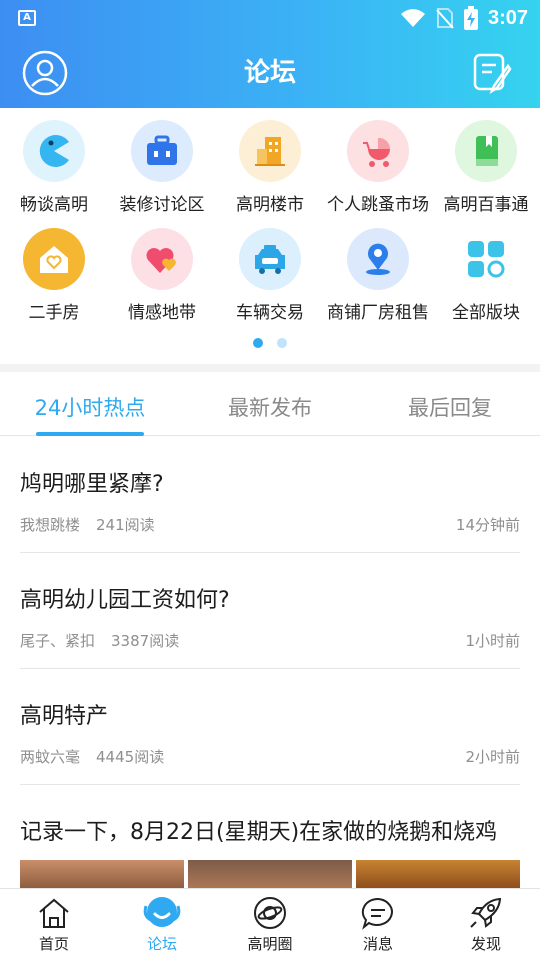 The image size is (540, 960). I want to click on post-author: 我想跳楼, so click(50, 525).